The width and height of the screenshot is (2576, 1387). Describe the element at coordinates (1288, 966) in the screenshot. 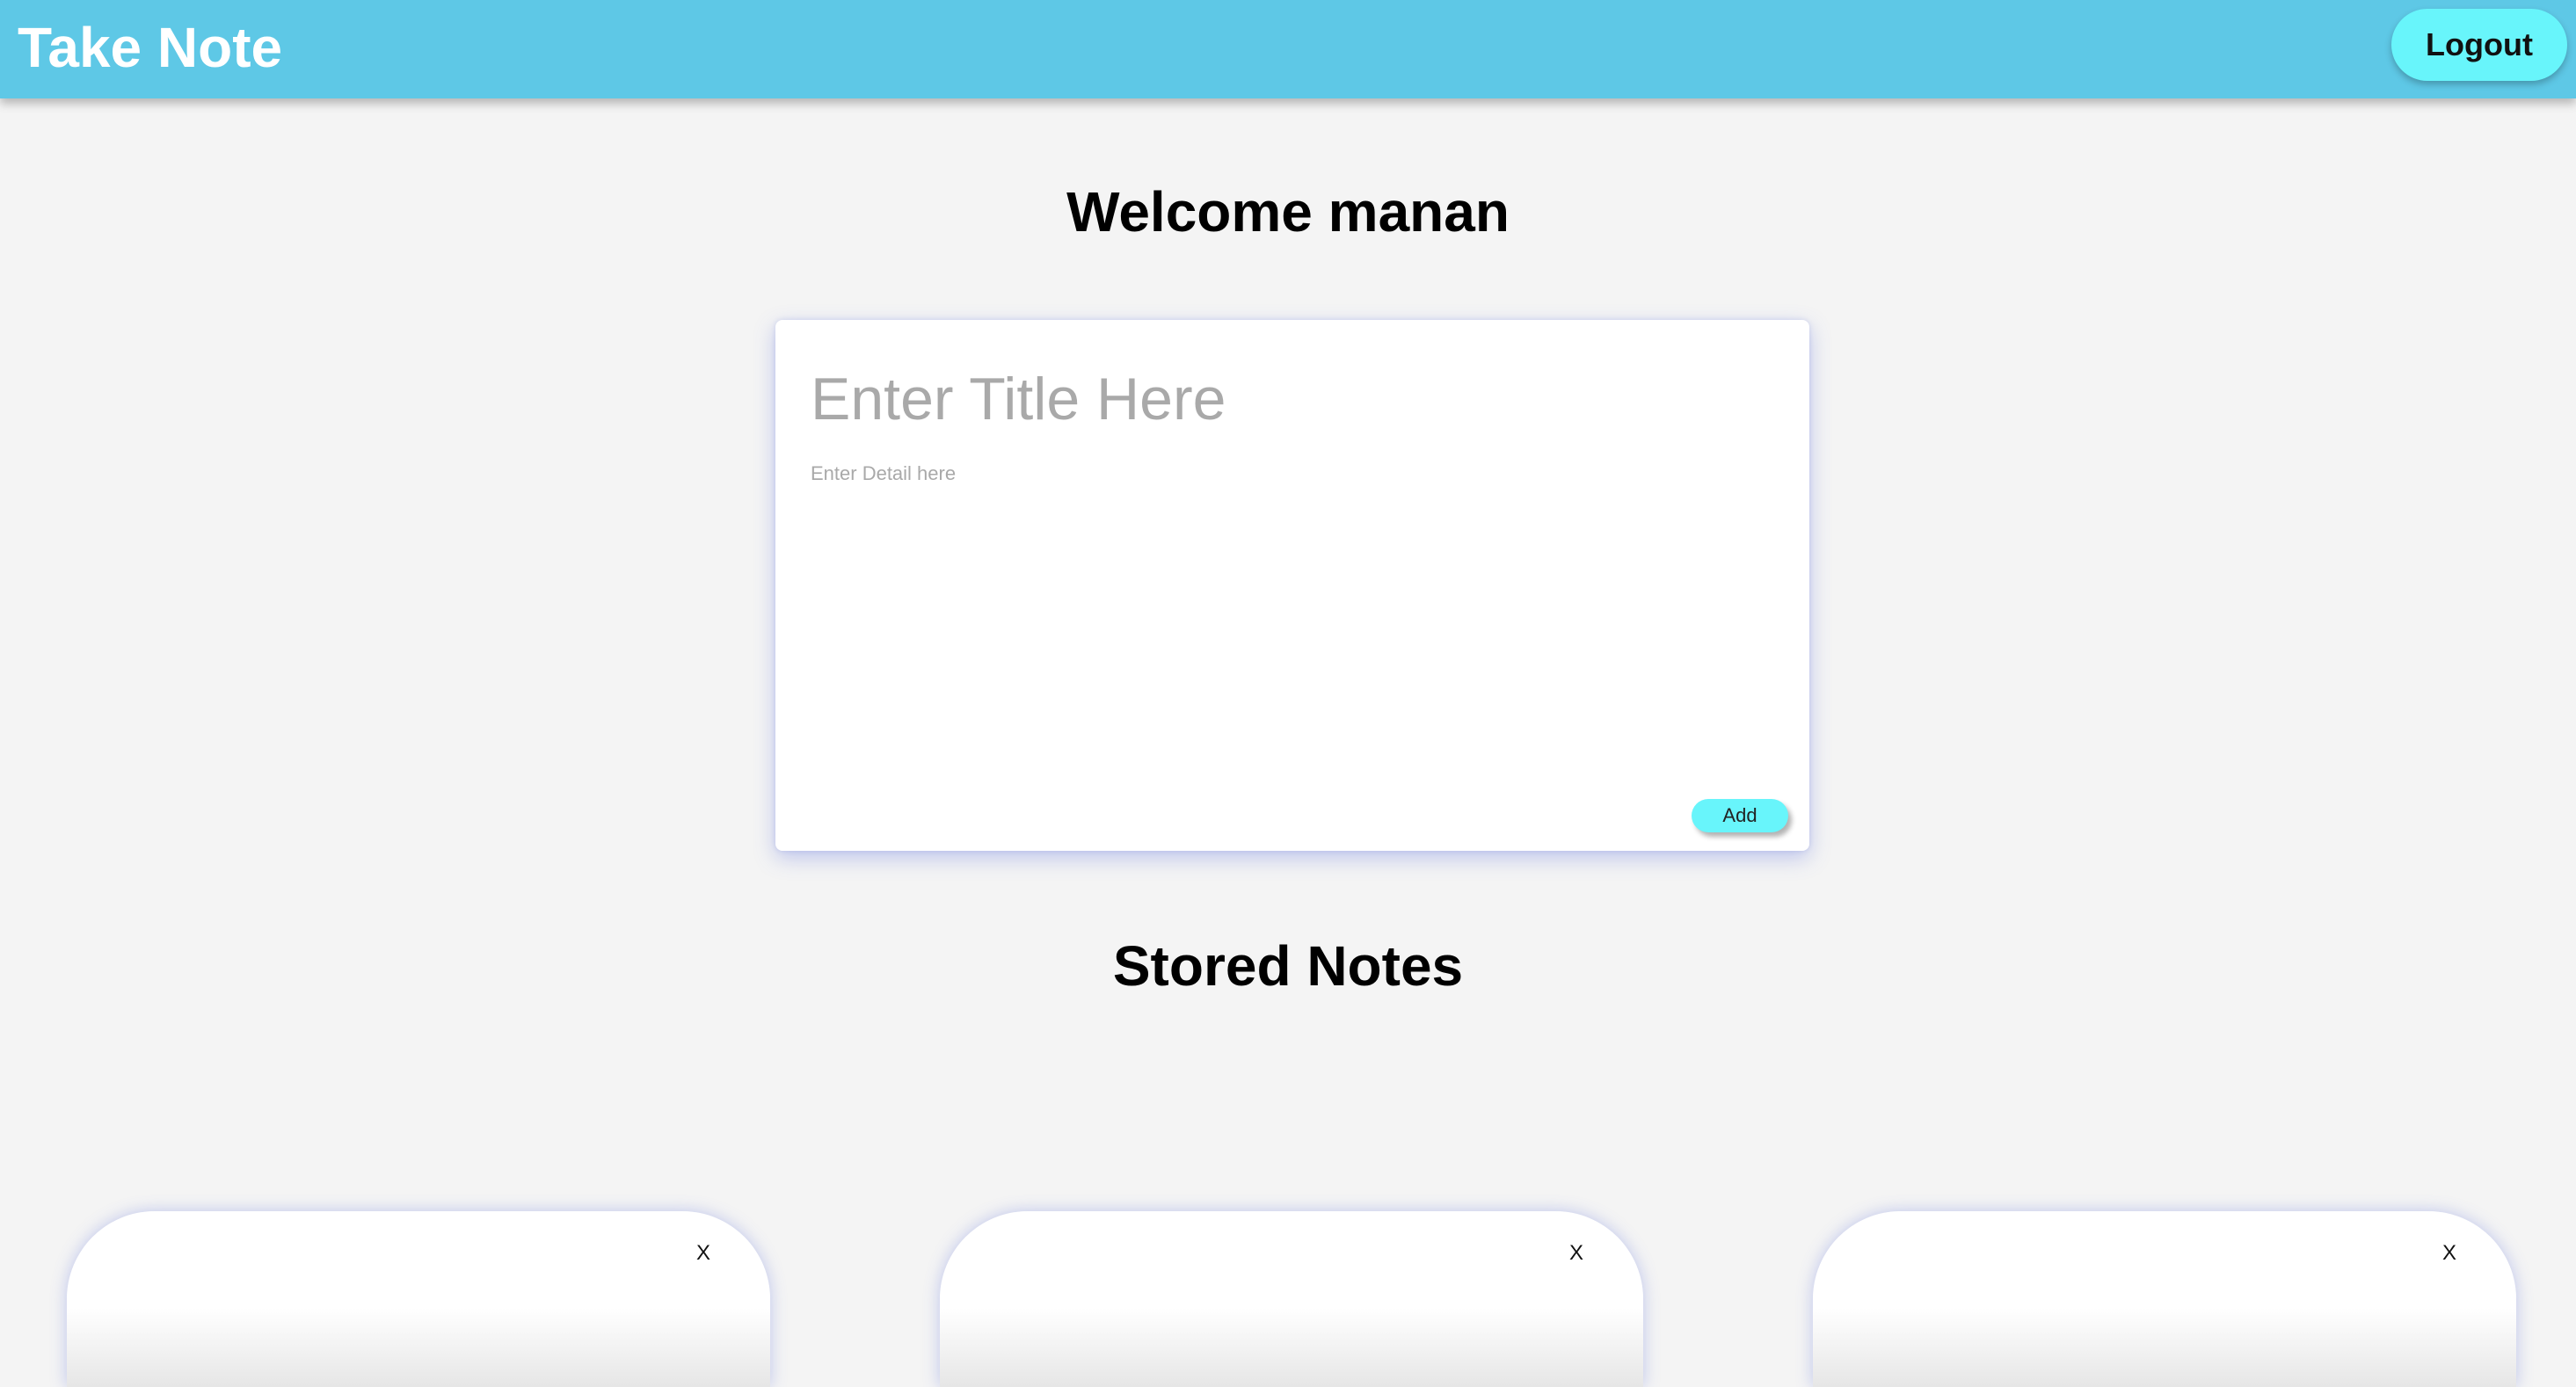

I see `stored-notes-heading: Stored Notes` at that location.